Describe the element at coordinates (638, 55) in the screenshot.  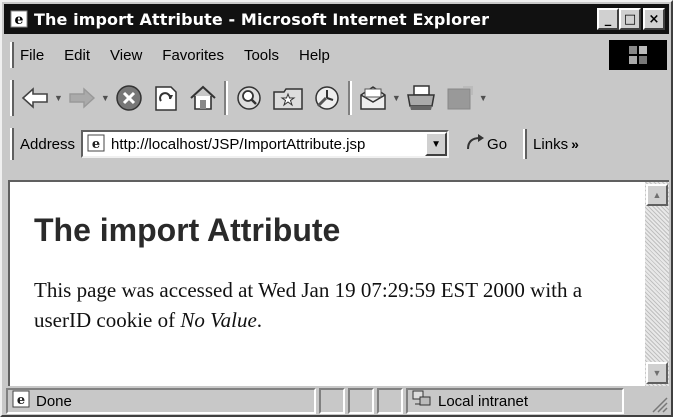
I see `windows-logo-icon` at that location.